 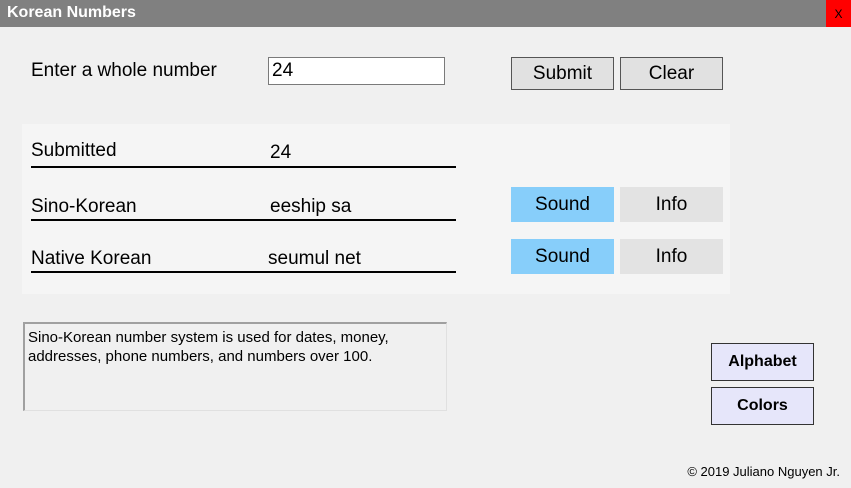 I want to click on sino-info-button: Info, so click(x=671, y=204).